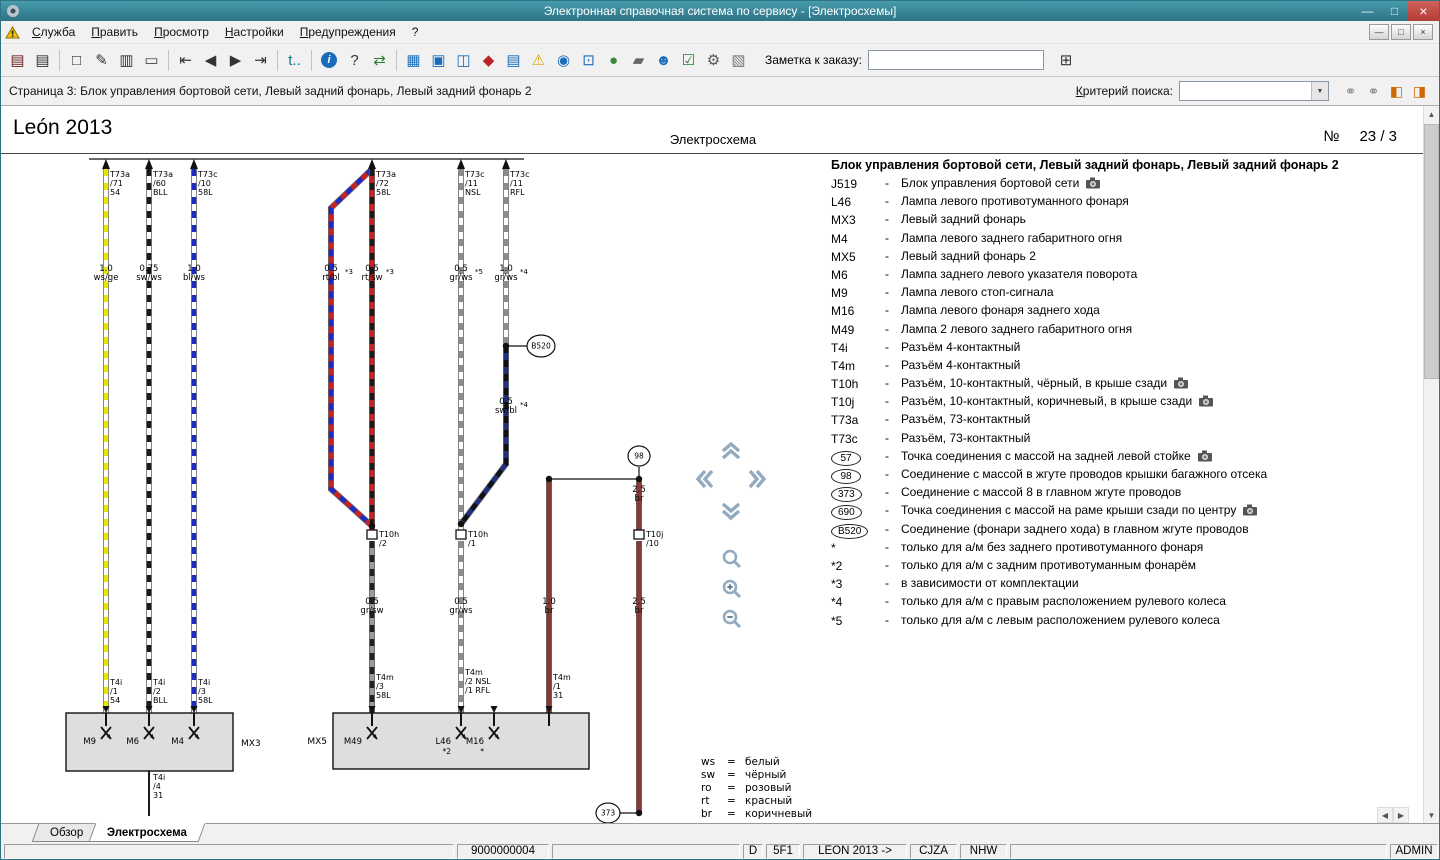  Describe the element at coordinates (115, 691) in the screenshot. I see `svg-text:T4i/154: T4i/1 54` at that location.